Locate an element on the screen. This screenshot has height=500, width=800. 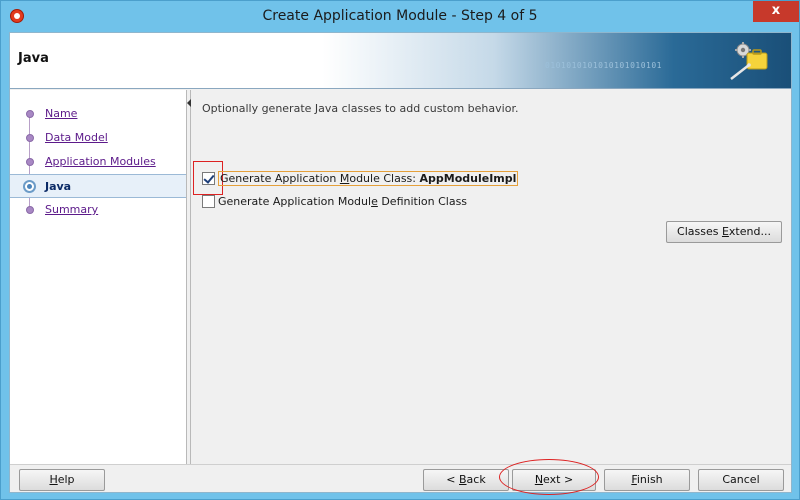
cancel-button: Cancel is located at coordinates (741, 480).